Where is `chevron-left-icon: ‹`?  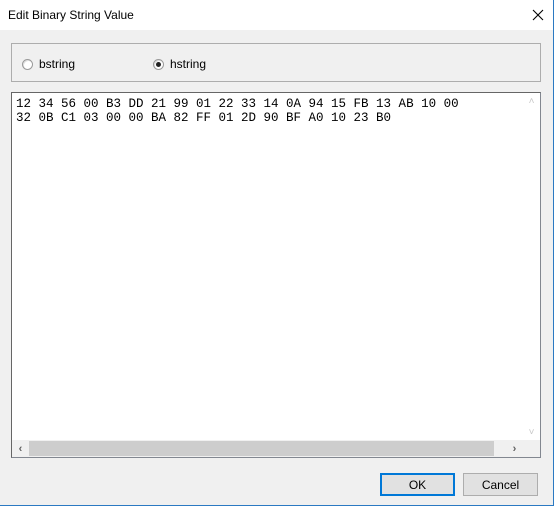
chevron-left-icon: ‹ is located at coordinates (20, 448).